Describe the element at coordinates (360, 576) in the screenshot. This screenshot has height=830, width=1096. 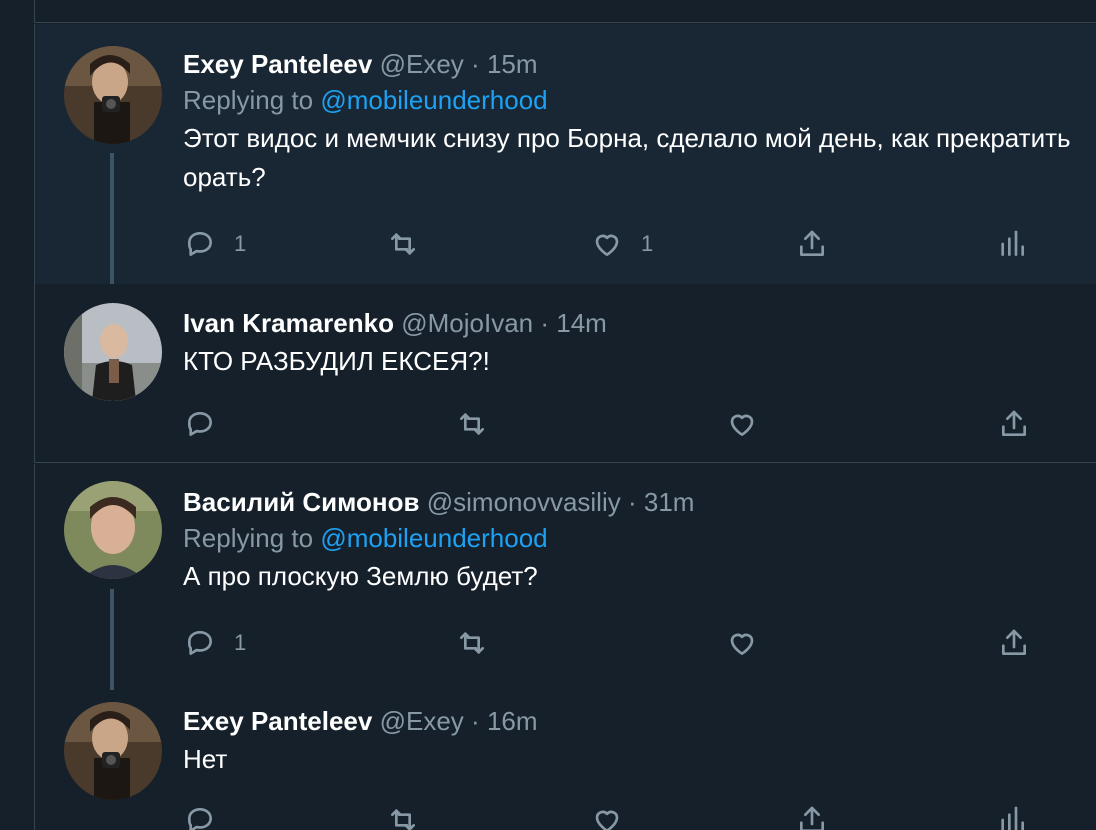
I see `tweet-text: А про плоскую Землю будет?` at that location.